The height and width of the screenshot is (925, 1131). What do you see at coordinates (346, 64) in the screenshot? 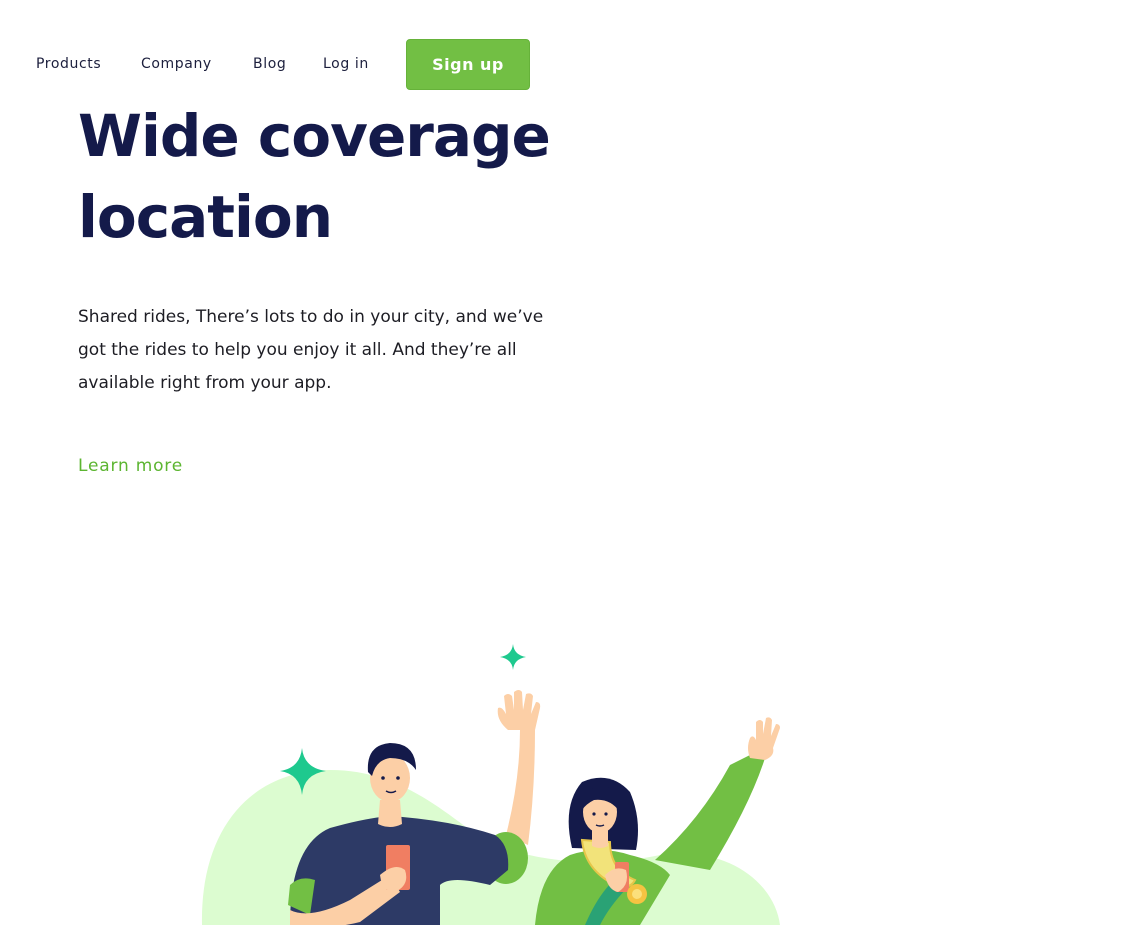
I see `nav-link-login: Log in` at bounding box center [346, 64].